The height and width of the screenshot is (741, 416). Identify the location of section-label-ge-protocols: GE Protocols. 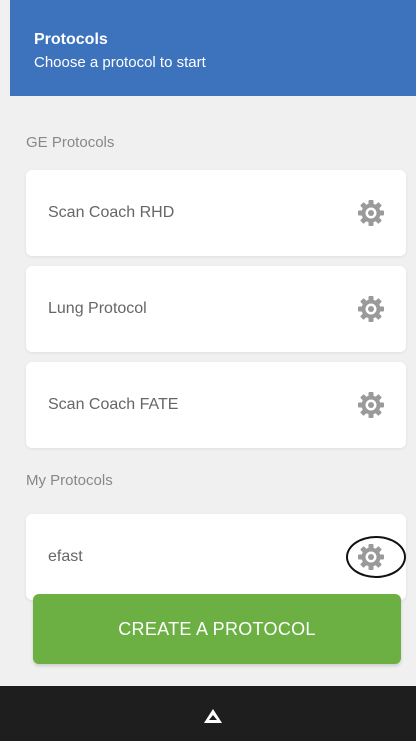
(70, 142).